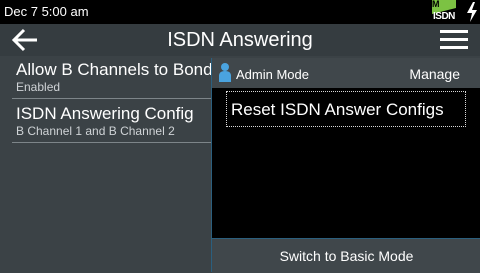 Image resolution: width=480 pixels, height=273 pixels. I want to click on panel-header: Admin Mode Manage, so click(346, 73).